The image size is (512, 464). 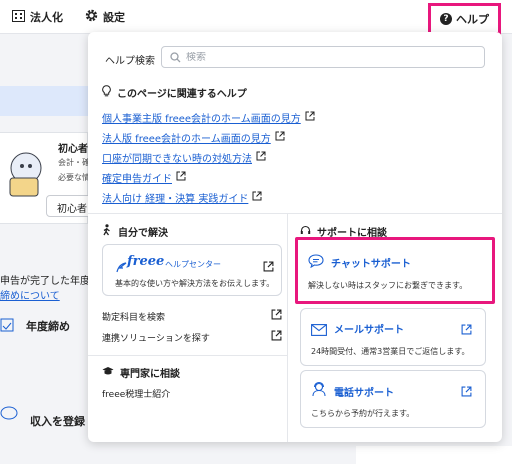 What do you see at coordinates (136, 394) in the screenshot?
I see `tax-accountant-label: freee税理士紹介` at bounding box center [136, 394].